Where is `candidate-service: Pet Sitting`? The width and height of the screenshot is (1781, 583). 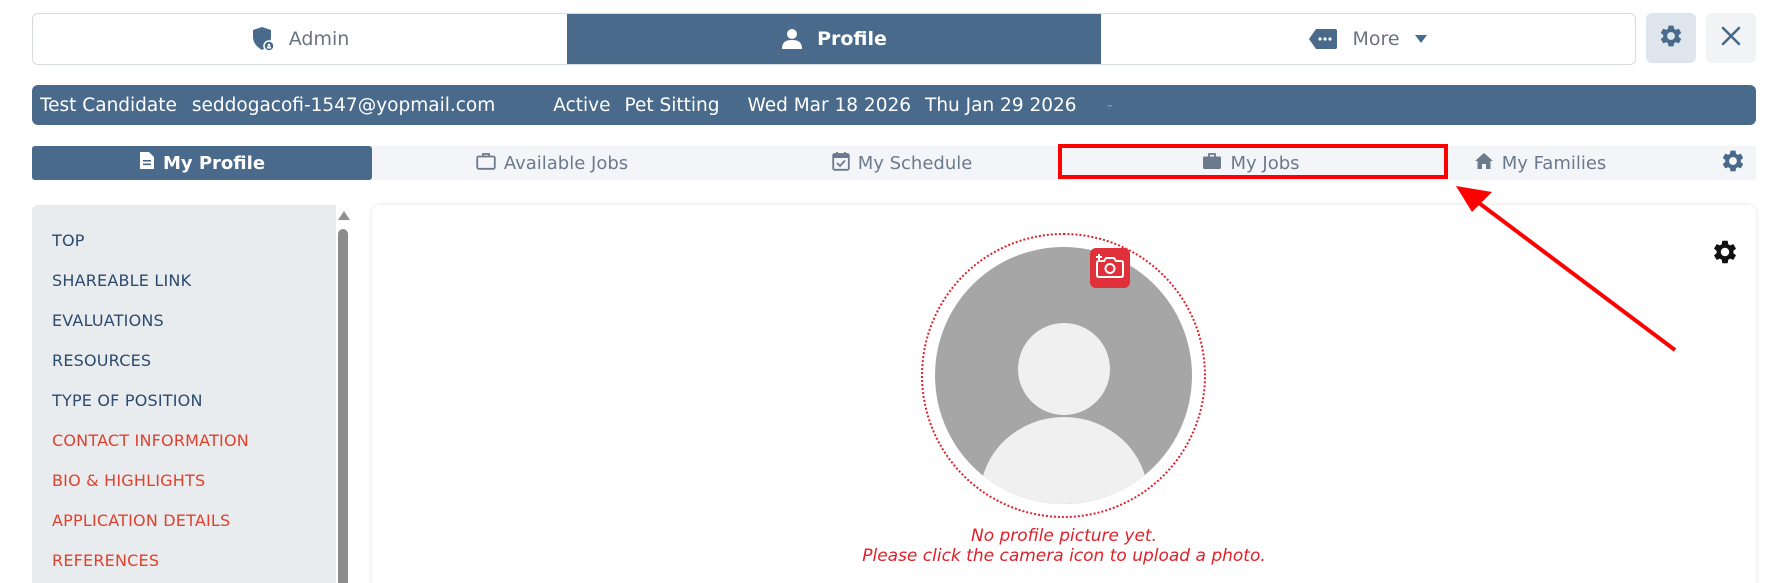
candidate-service: Pet Sitting is located at coordinates (672, 105).